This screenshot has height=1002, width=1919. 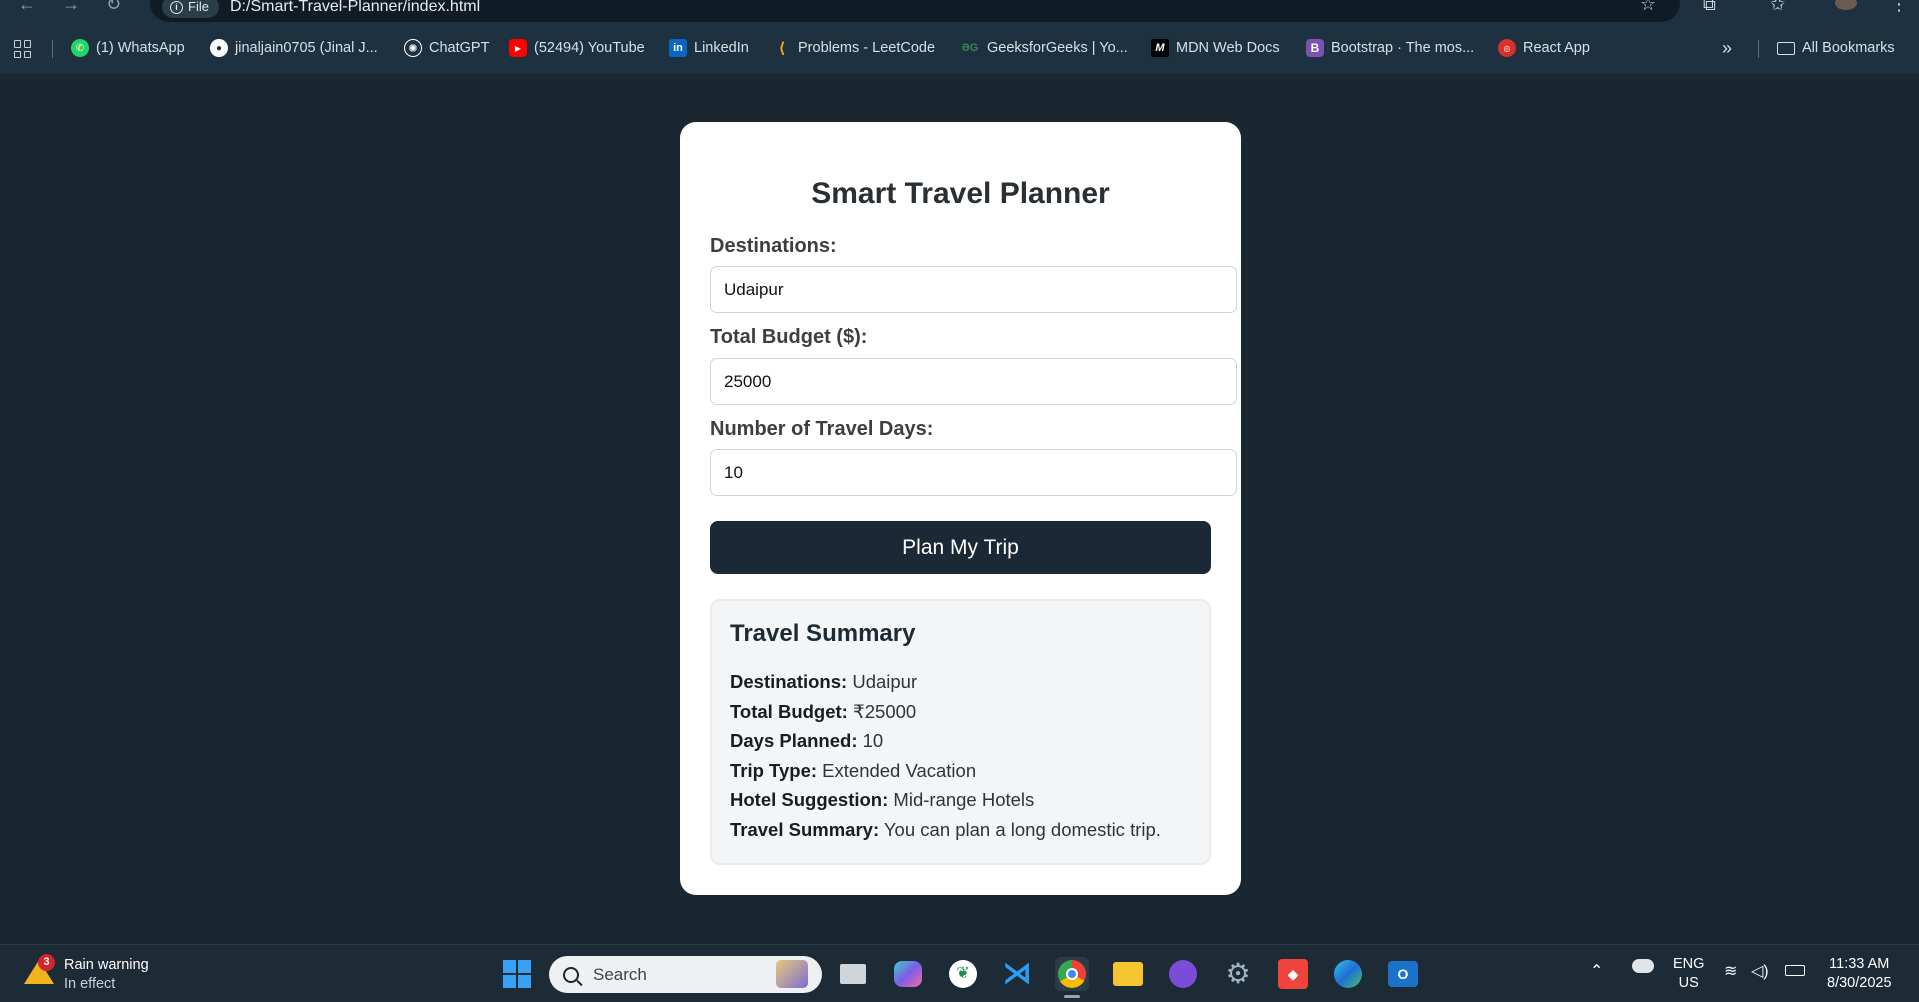 What do you see at coordinates (1348, 974) in the screenshot?
I see `edge-icon` at bounding box center [1348, 974].